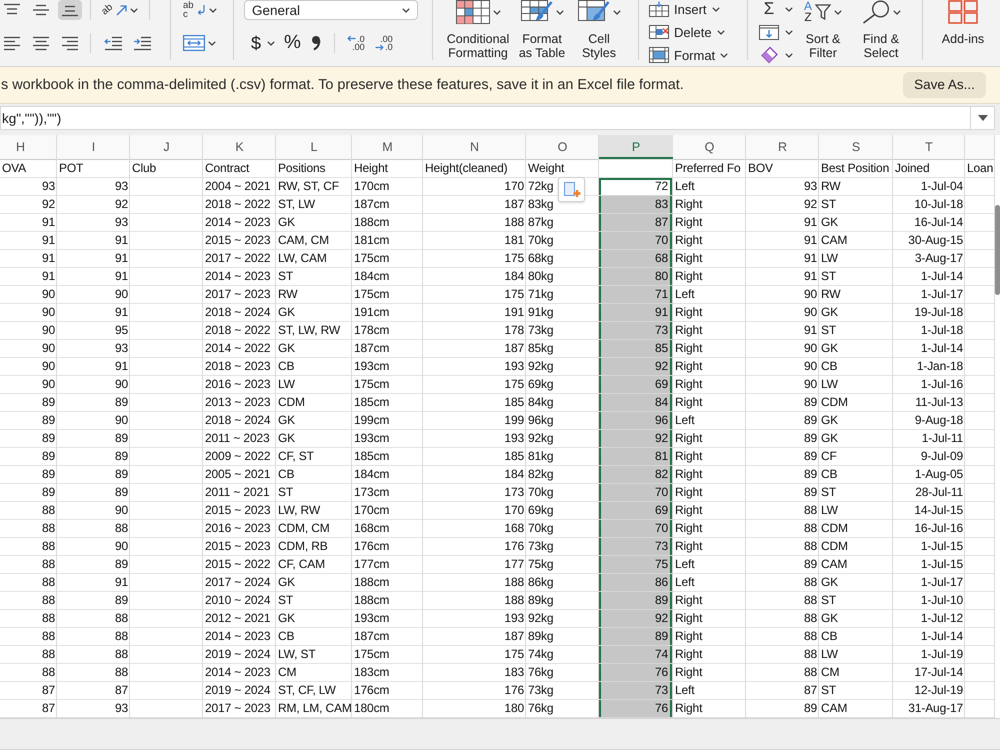  I want to click on wrap-text-button: ab c, so click(200, 10).